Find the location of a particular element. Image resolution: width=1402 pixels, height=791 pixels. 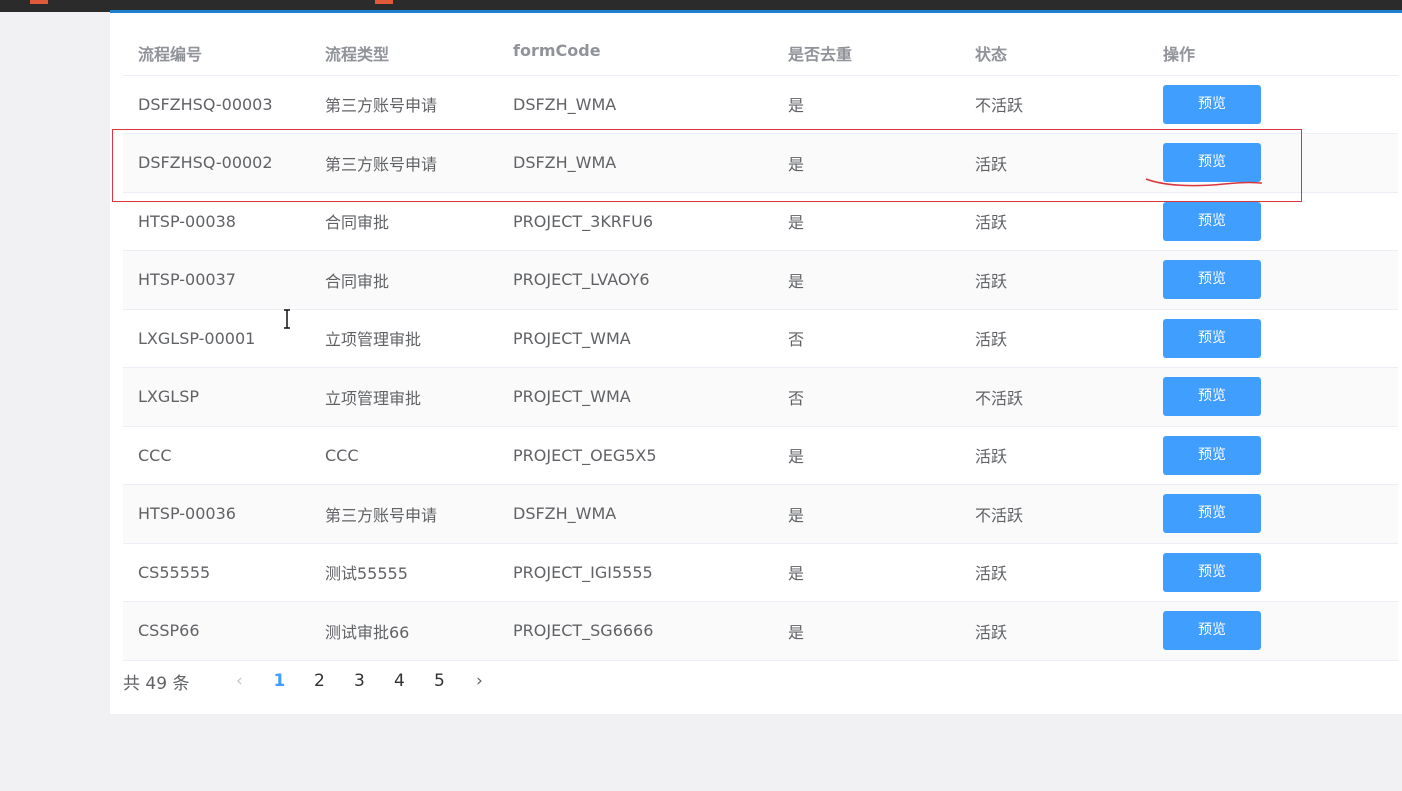

page-2: 2 is located at coordinates (319, 681).